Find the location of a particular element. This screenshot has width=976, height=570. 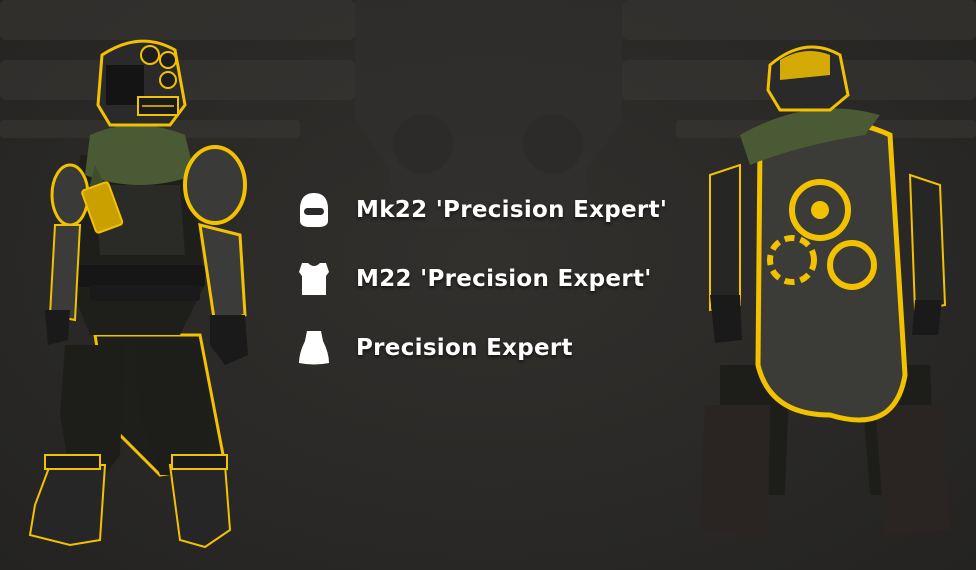

list-item-chest: M22 'Precision Expert' is located at coordinates (506, 279).